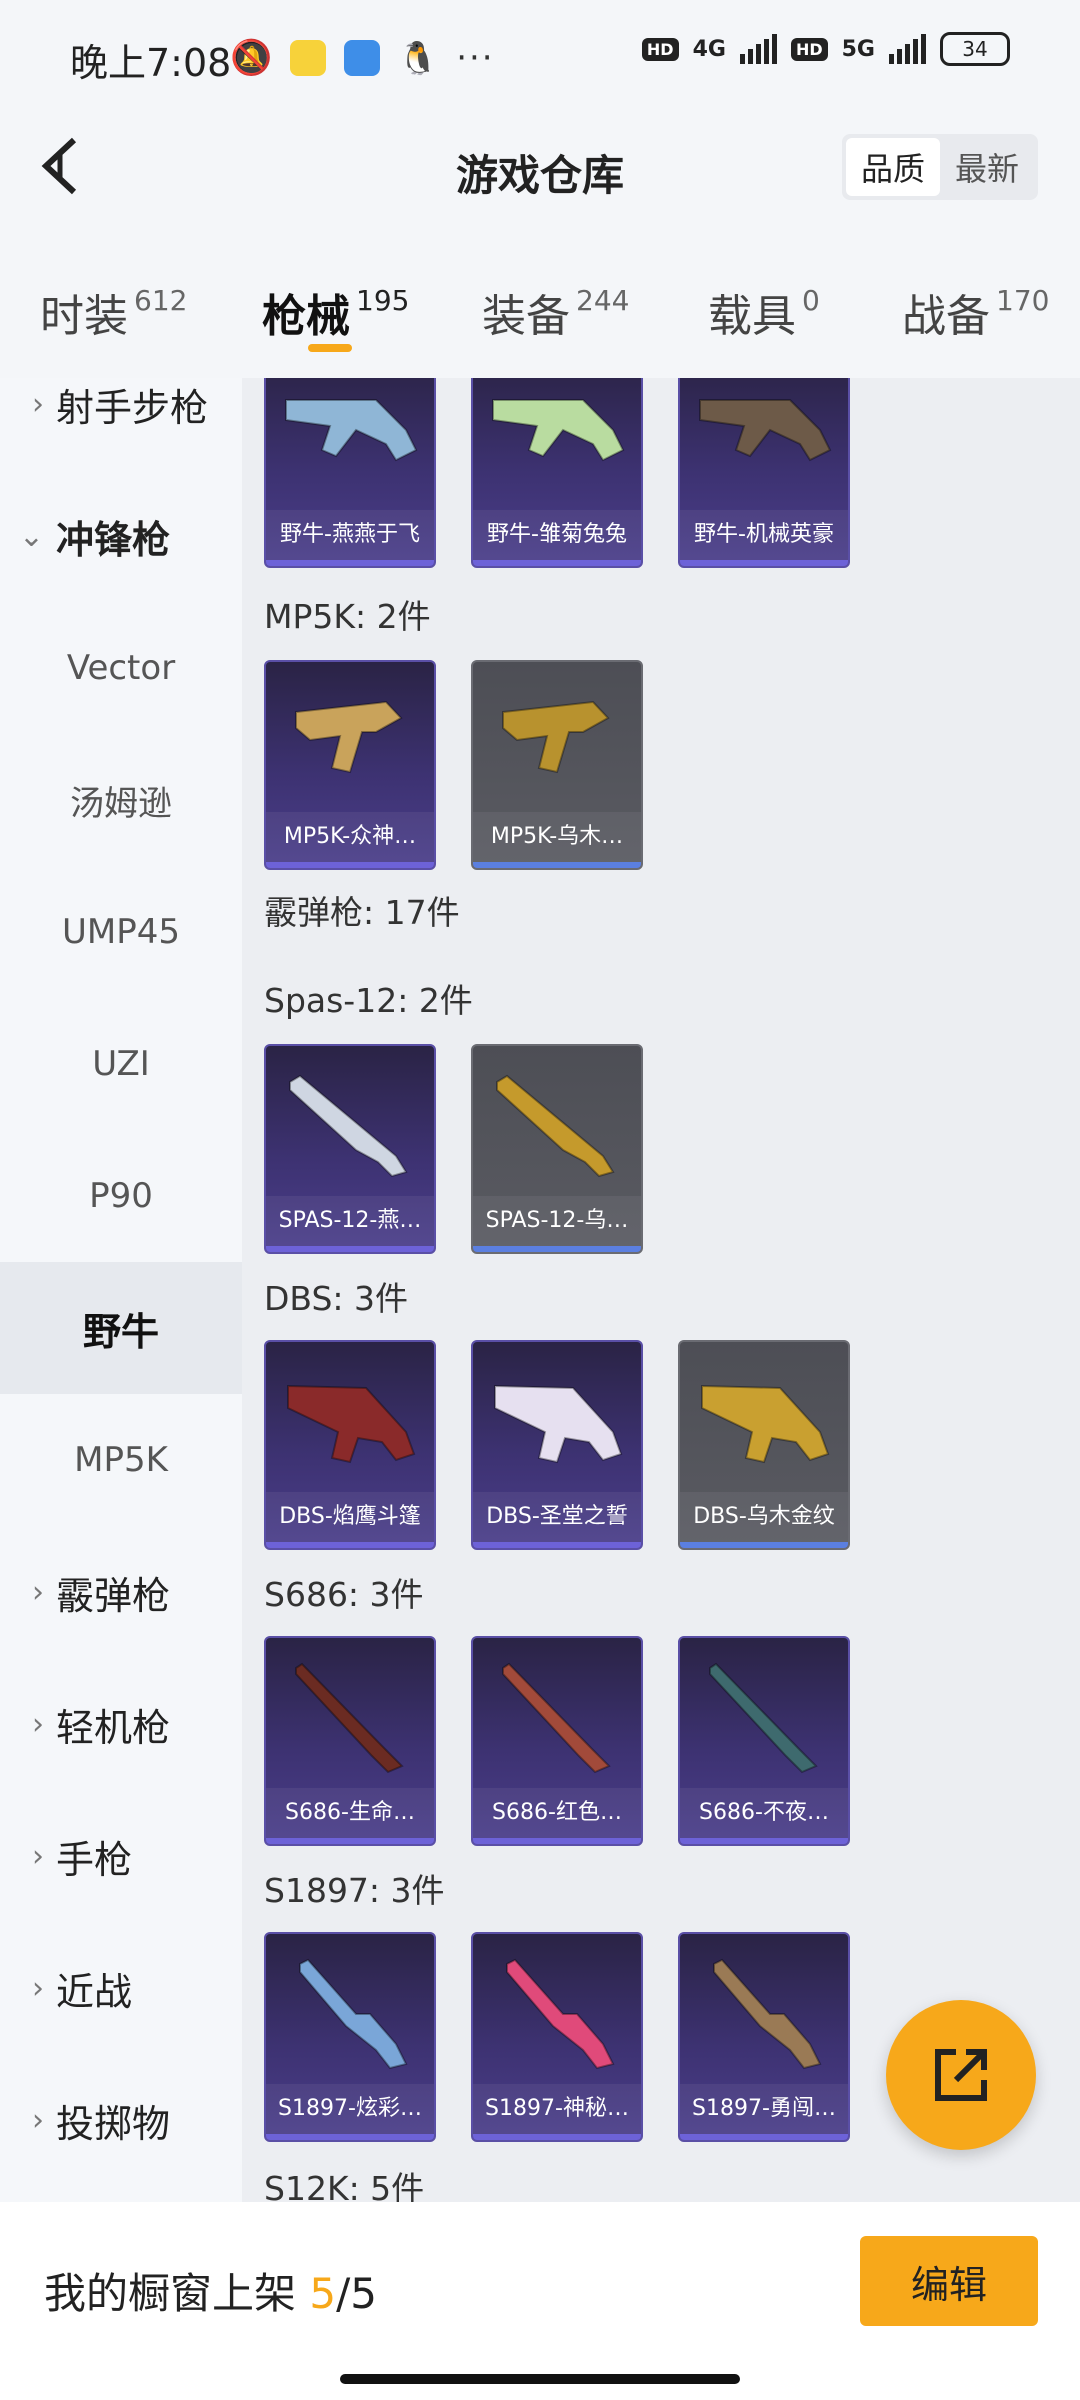  Describe the element at coordinates (251, 58) in the screenshot. I see `bell-muted-icon: 🔕` at that location.